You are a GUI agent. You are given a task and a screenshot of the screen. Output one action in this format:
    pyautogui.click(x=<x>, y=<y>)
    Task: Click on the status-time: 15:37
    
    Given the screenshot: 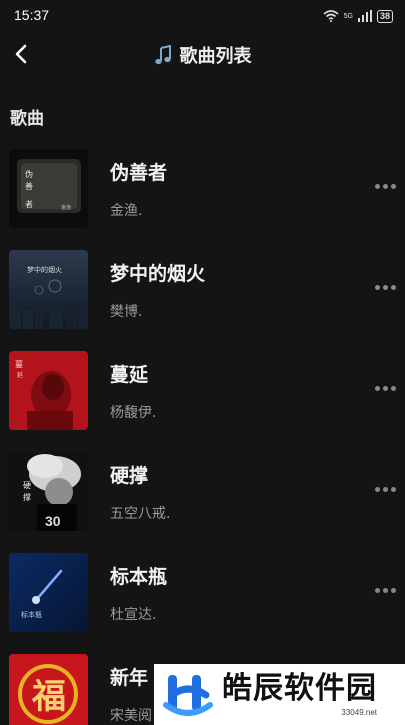 What is the action you would take?
    pyautogui.click(x=32, y=15)
    